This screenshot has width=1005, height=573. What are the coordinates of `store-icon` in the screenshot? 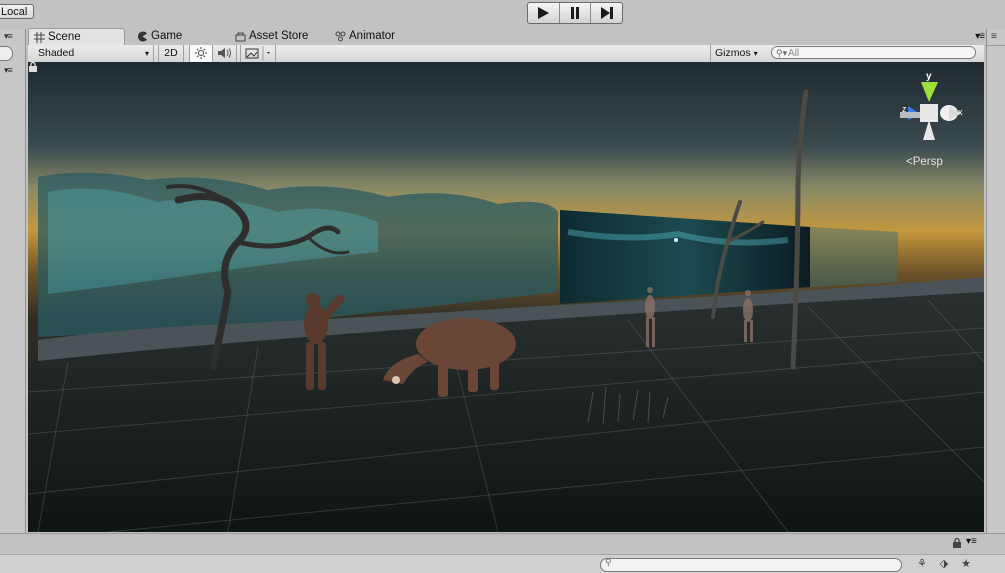 It's located at (240, 37).